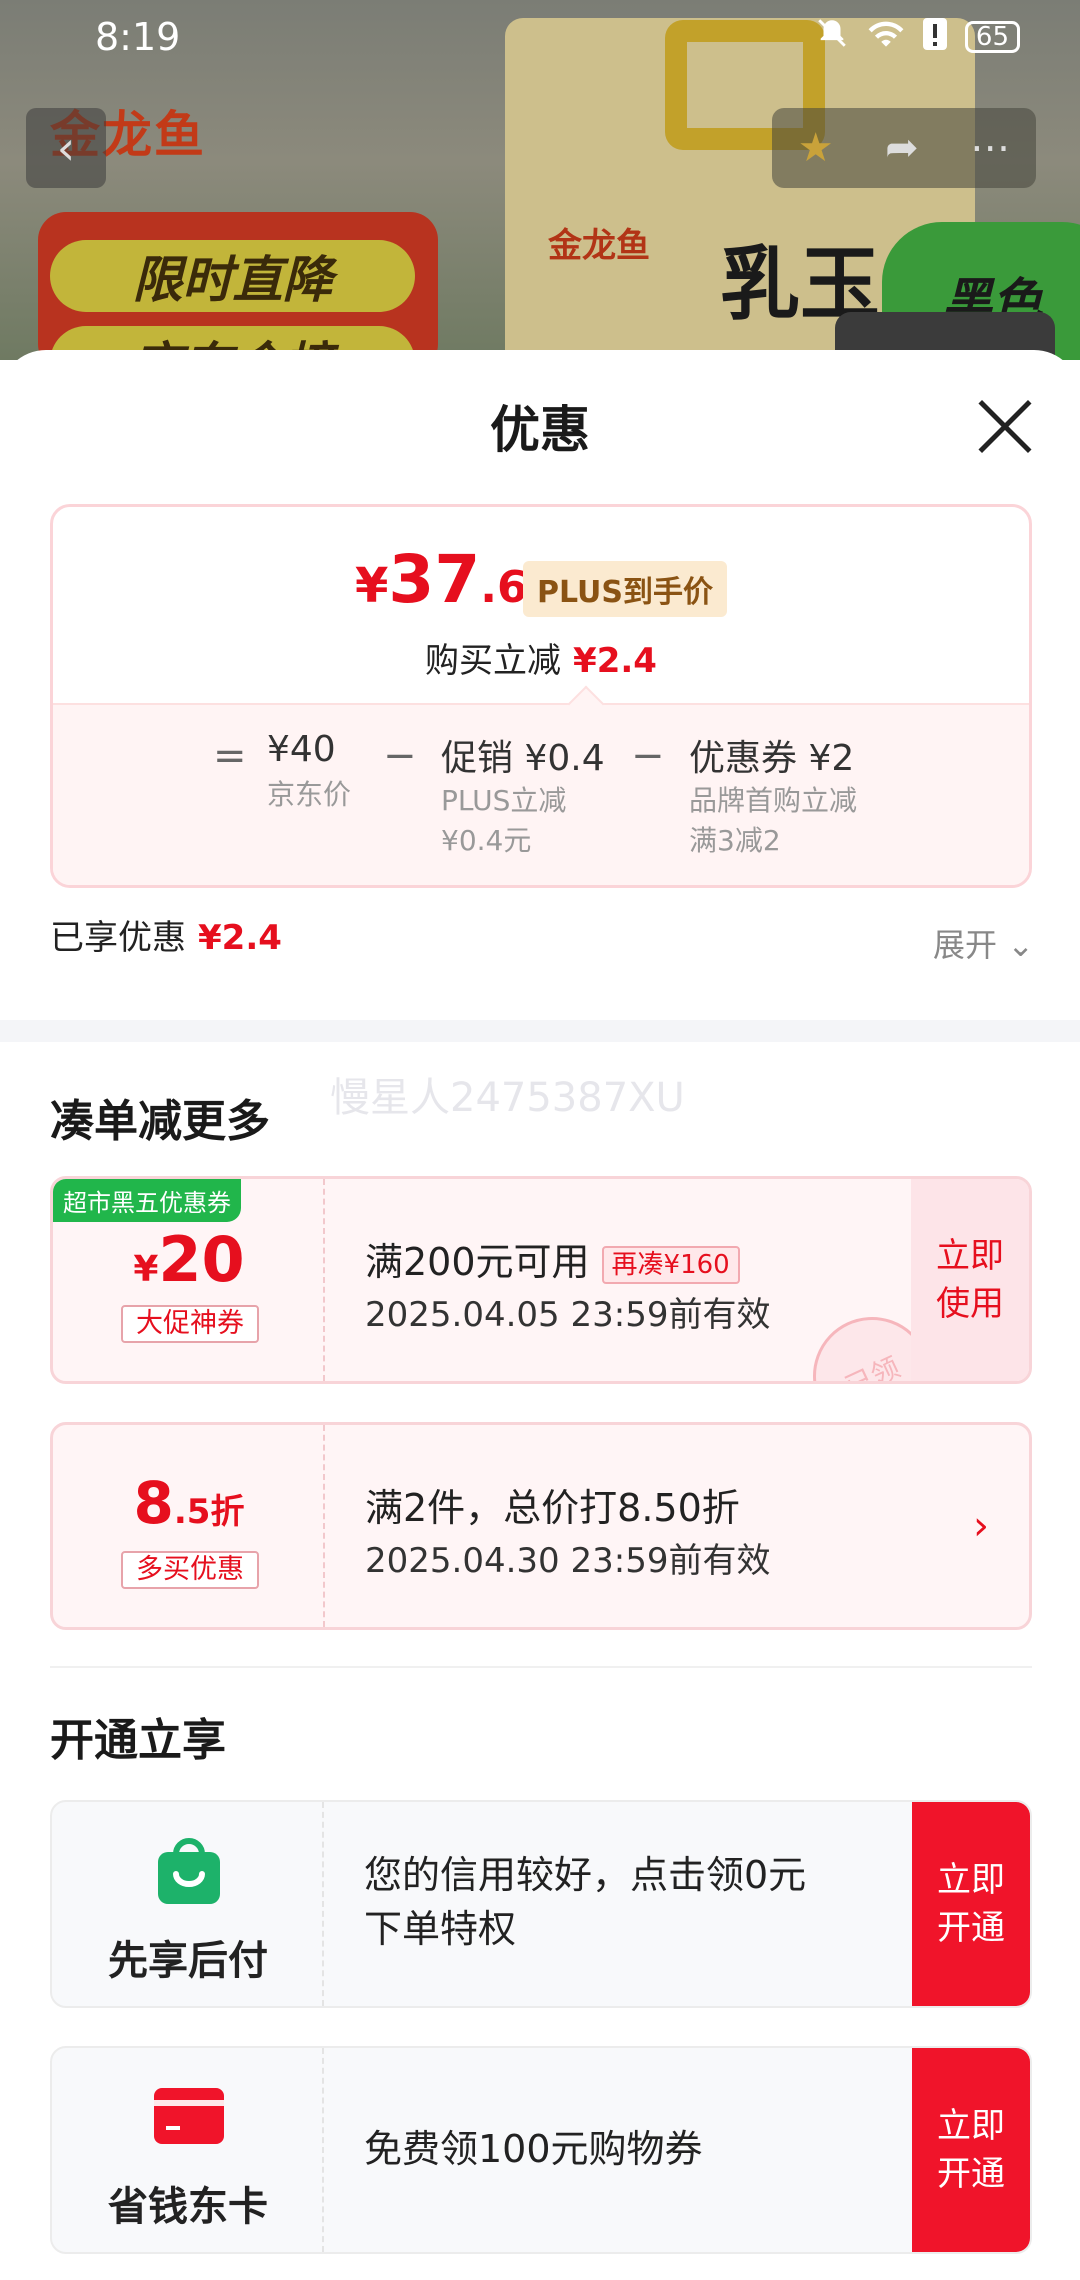  I want to click on expand-button: 展开 ⌄, so click(983, 943).